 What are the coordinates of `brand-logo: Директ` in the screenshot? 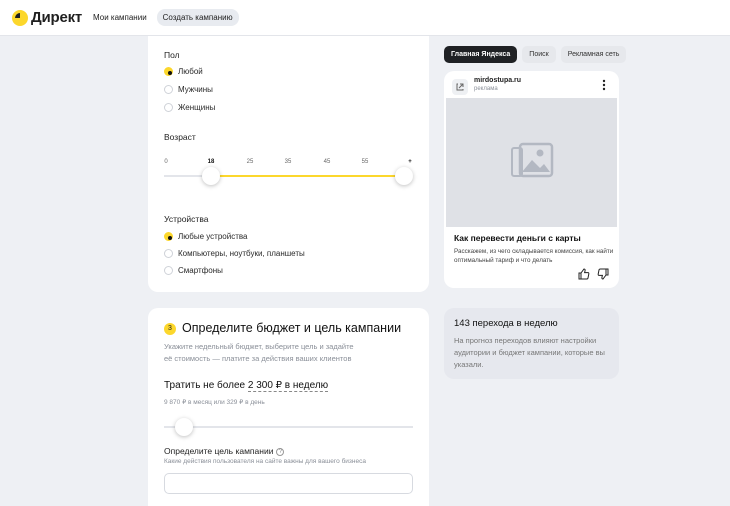 It's located at (47, 17).